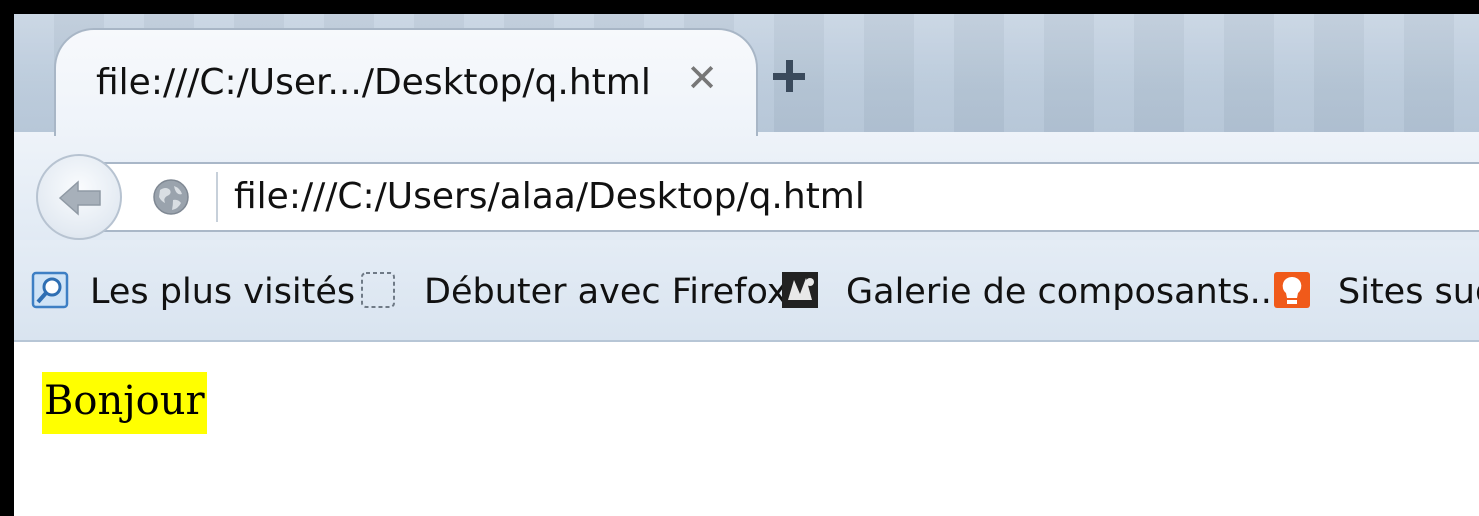 This screenshot has width=1479, height=516. I want to click on back-button, so click(79, 197).